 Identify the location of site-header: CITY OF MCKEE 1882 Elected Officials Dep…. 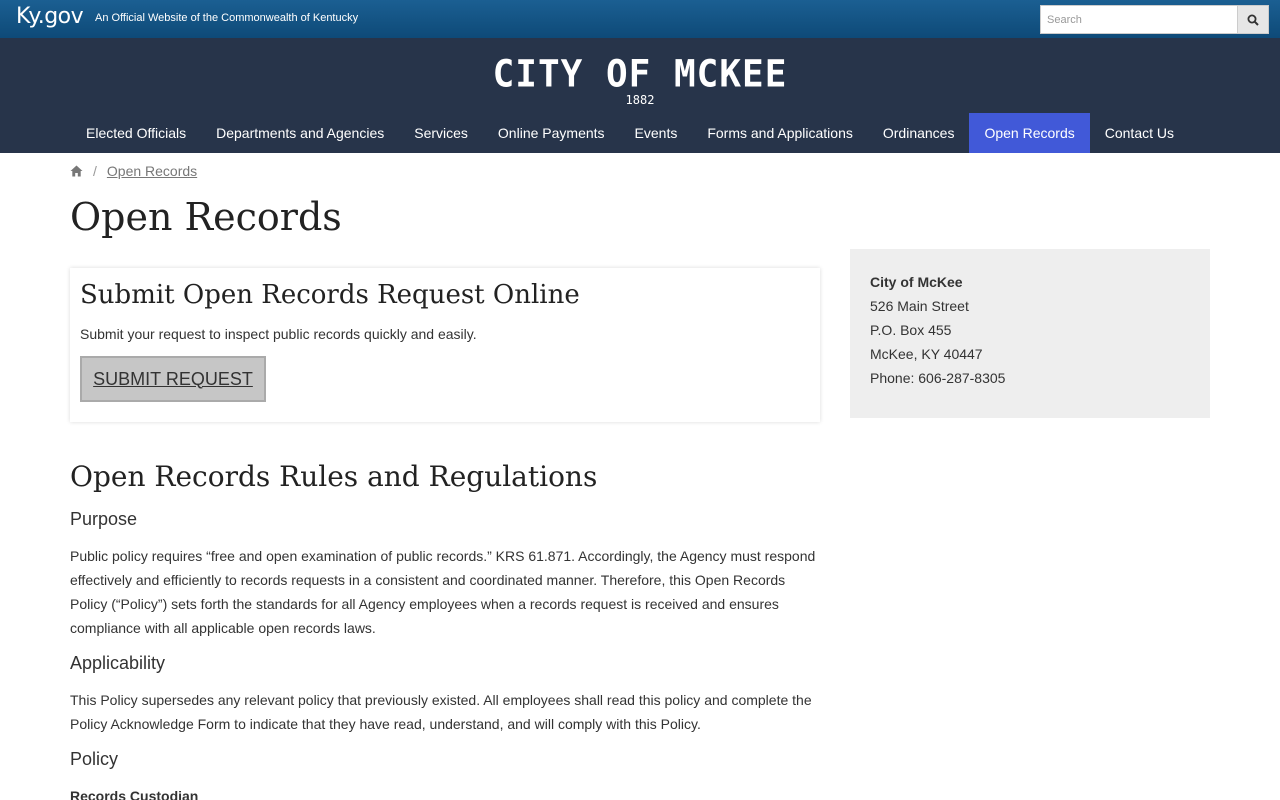
(640, 95).